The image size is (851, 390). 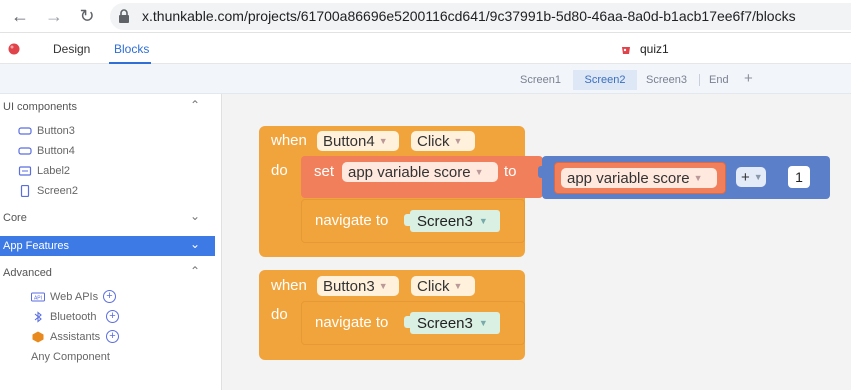 I want to click on lock-icon, so click(x=124, y=16).